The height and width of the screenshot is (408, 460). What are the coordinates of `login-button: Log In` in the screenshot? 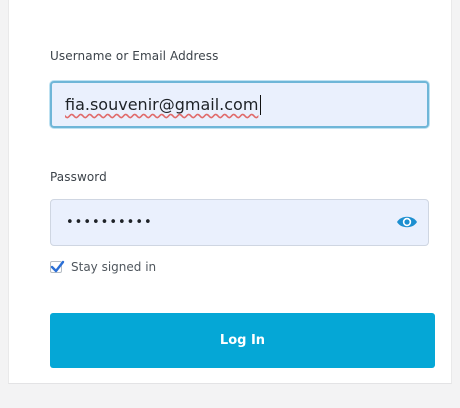 It's located at (242, 340).